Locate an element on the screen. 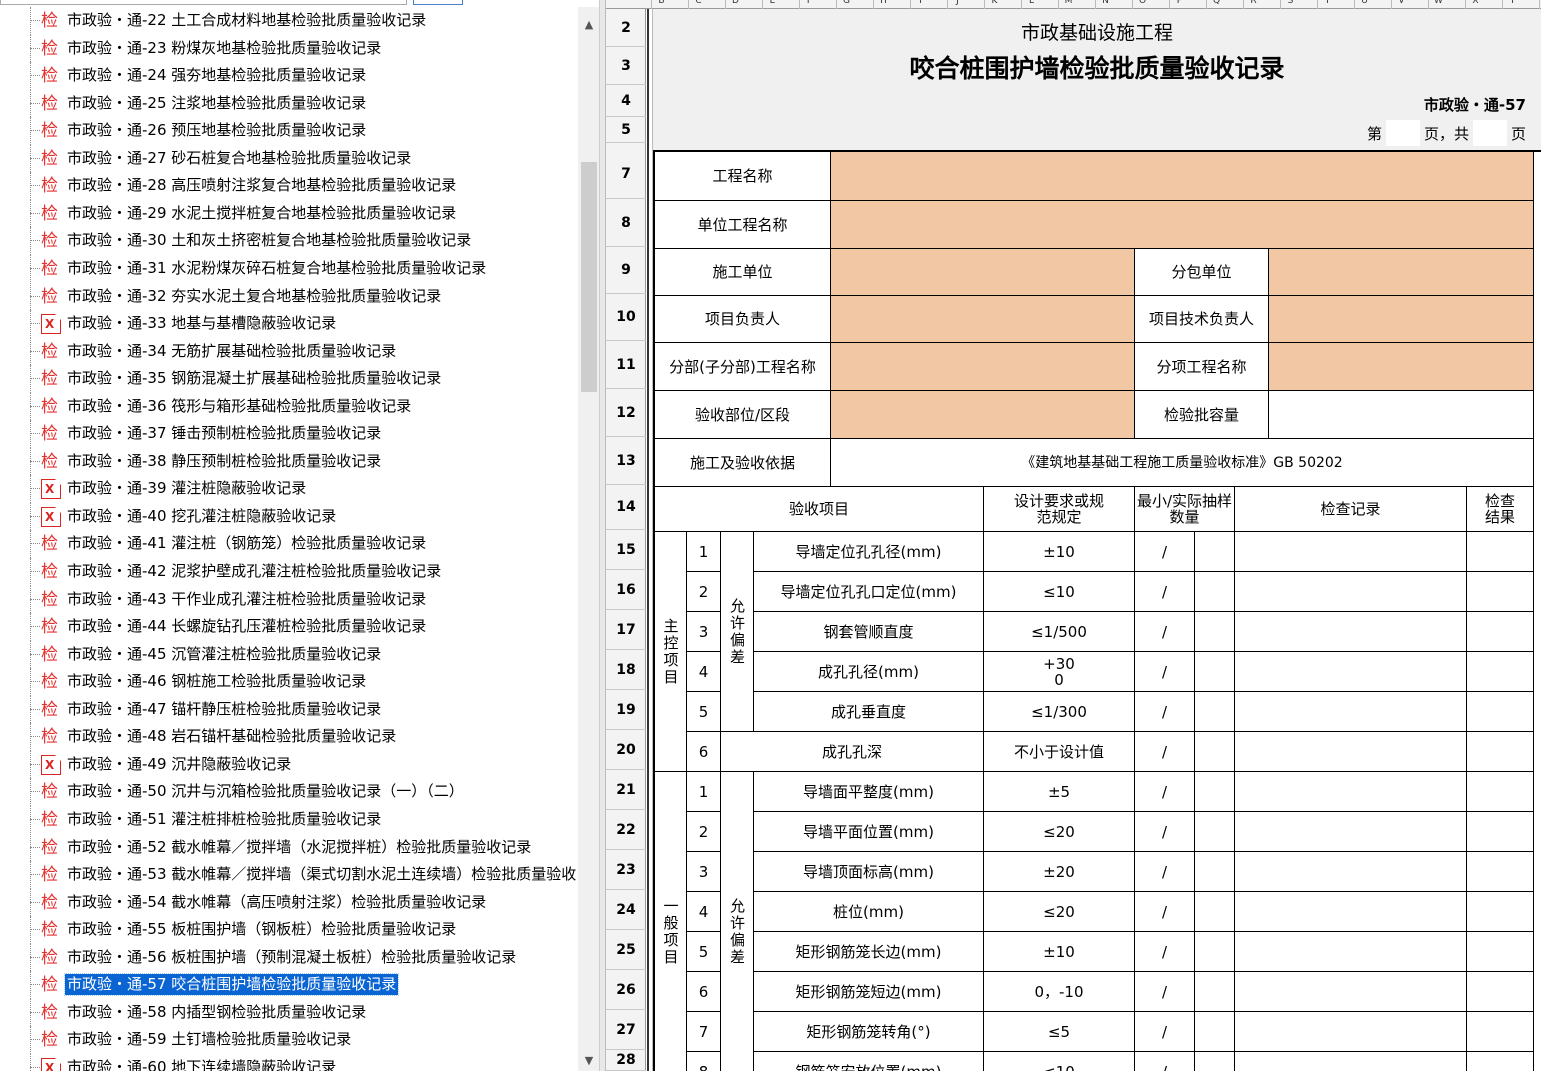  tree-item-label: 市政验・通-44 长螺旋钻孔压灌桩检验批质量验收记录 is located at coordinates (246, 626).